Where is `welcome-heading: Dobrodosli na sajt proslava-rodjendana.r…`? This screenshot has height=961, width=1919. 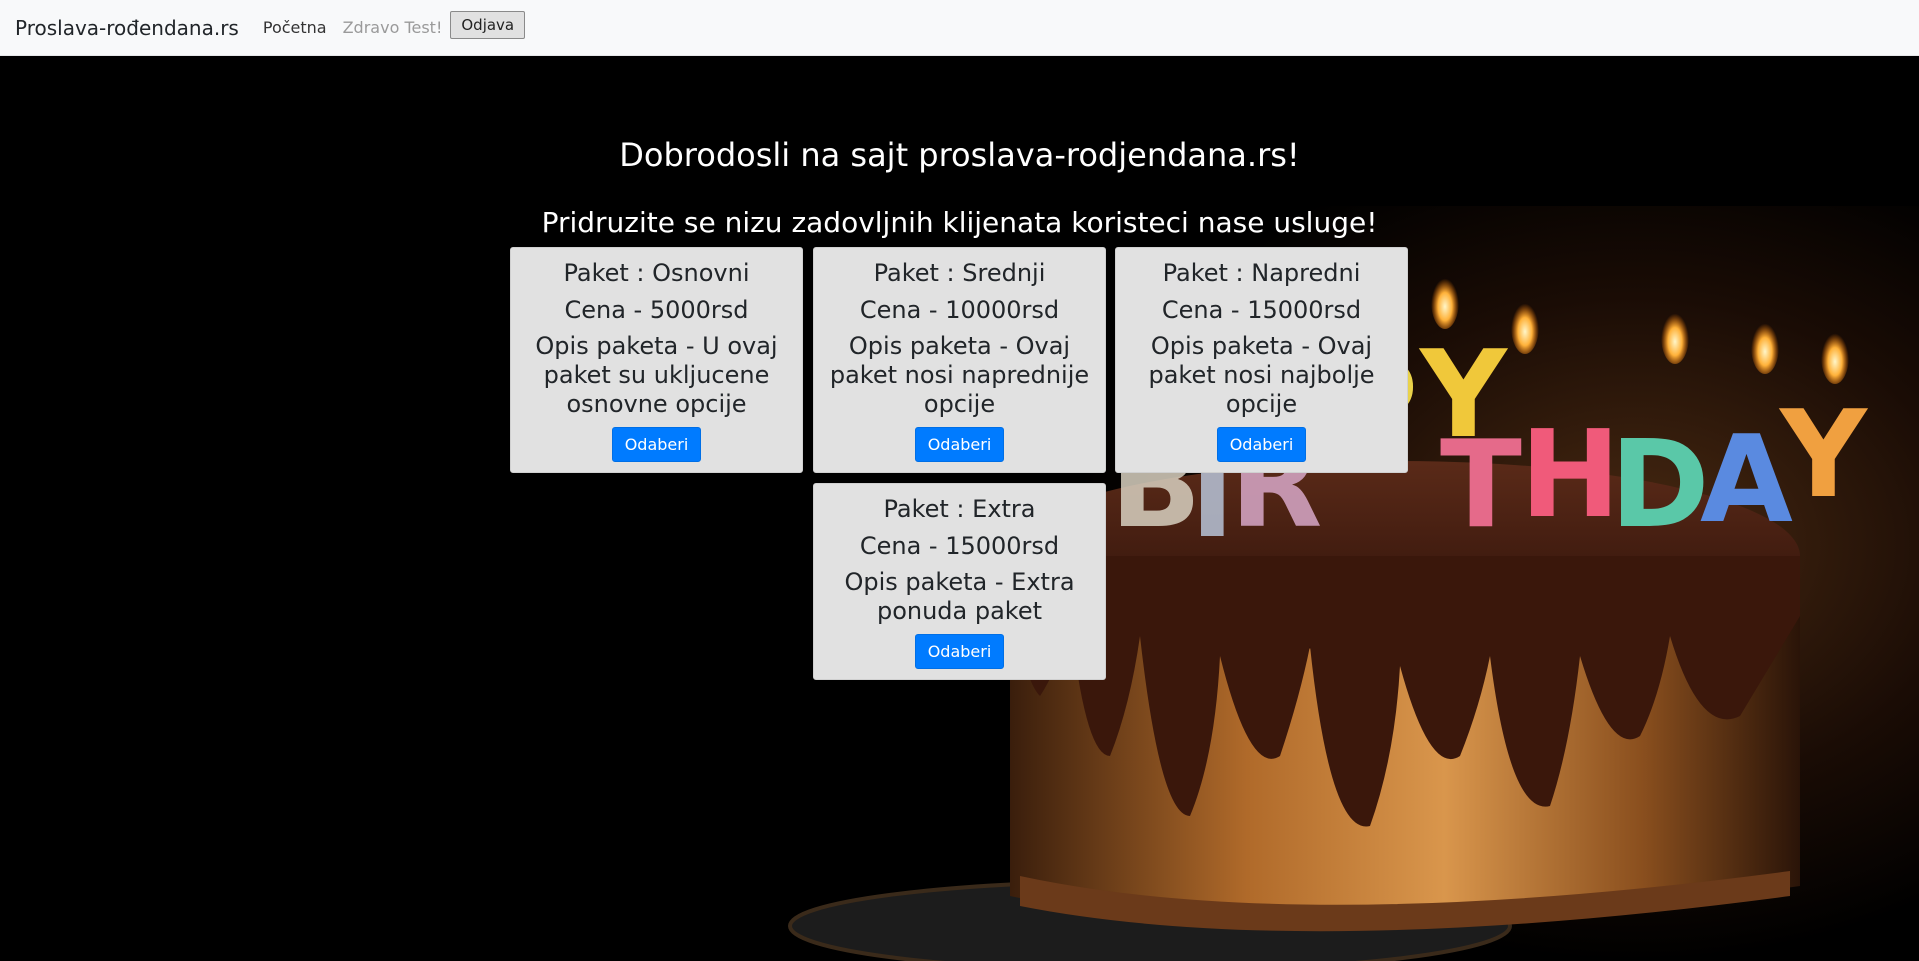 welcome-heading: Dobrodosli na sajt proslava-rodjendana.r… is located at coordinates (959, 155).